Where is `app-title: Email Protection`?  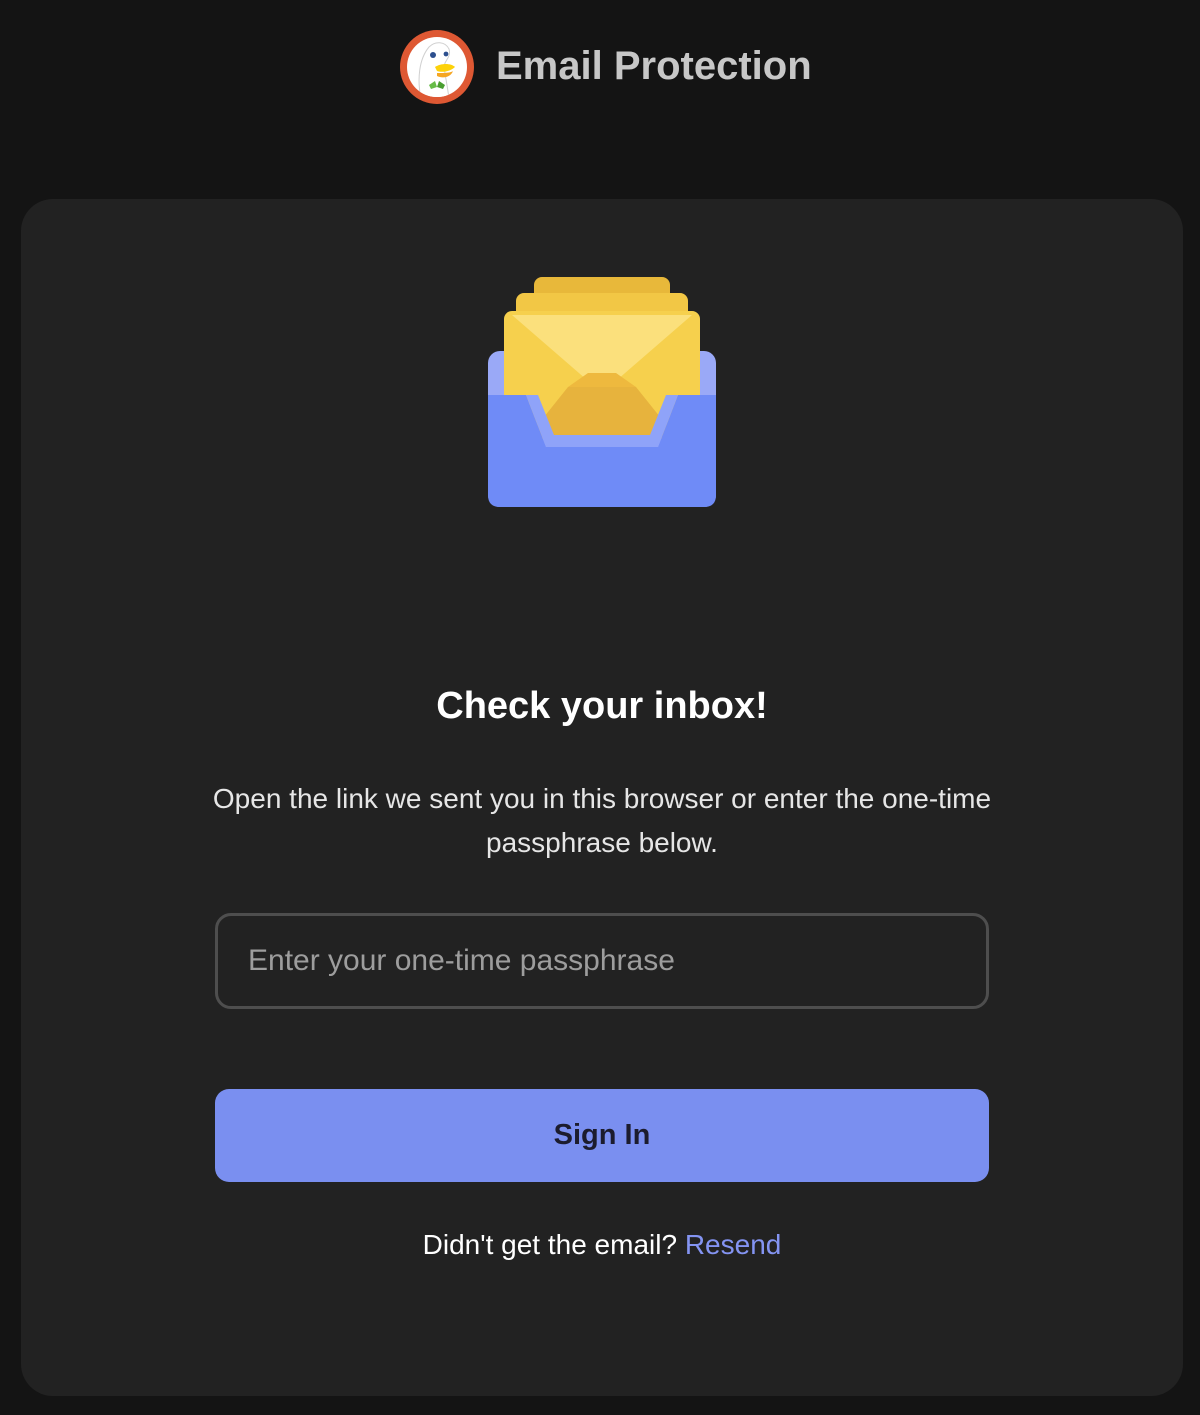 app-title: Email Protection is located at coordinates (654, 66).